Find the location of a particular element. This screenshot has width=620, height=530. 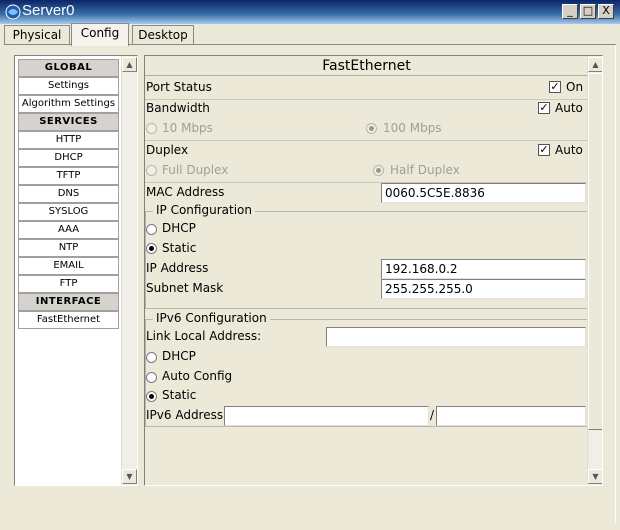

mac-address-label: MAC Address is located at coordinates (185, 192).